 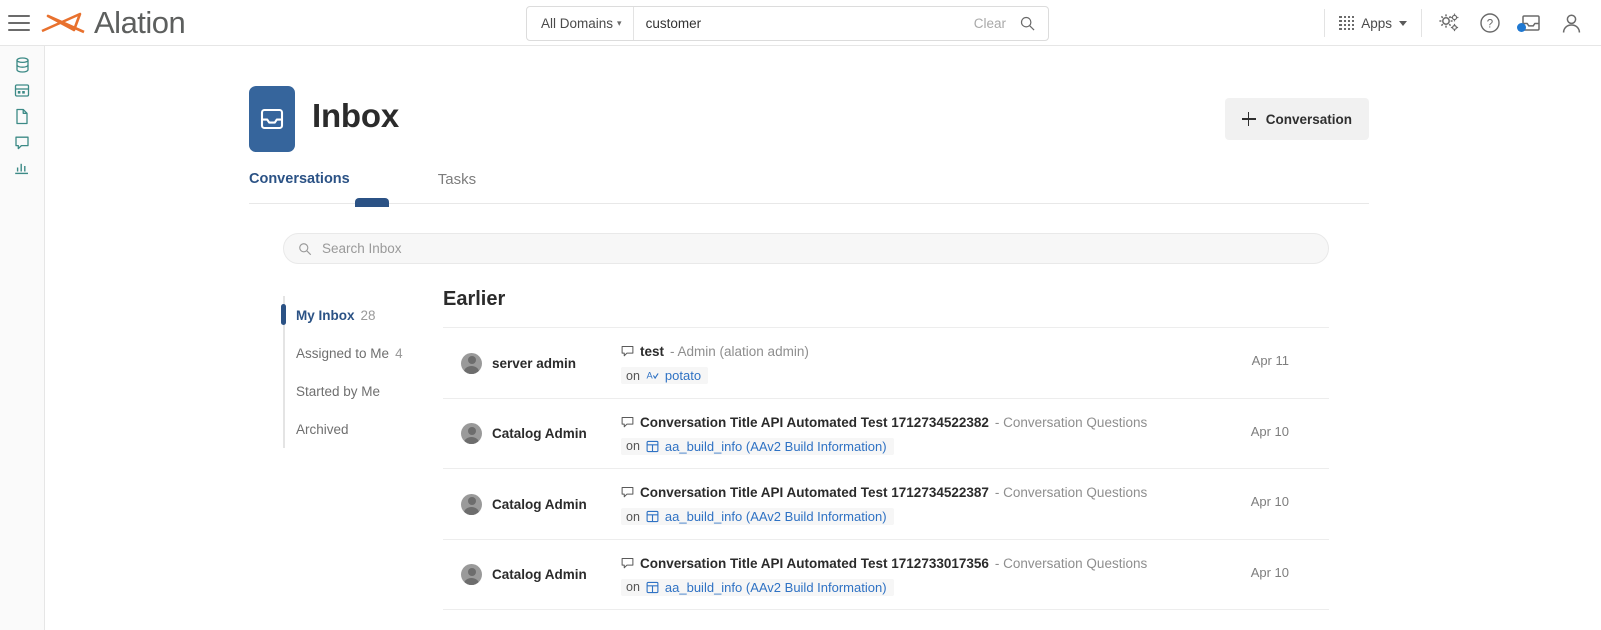 I want to click on chevron-down-icon: ▾, so click(x=619, y=23).